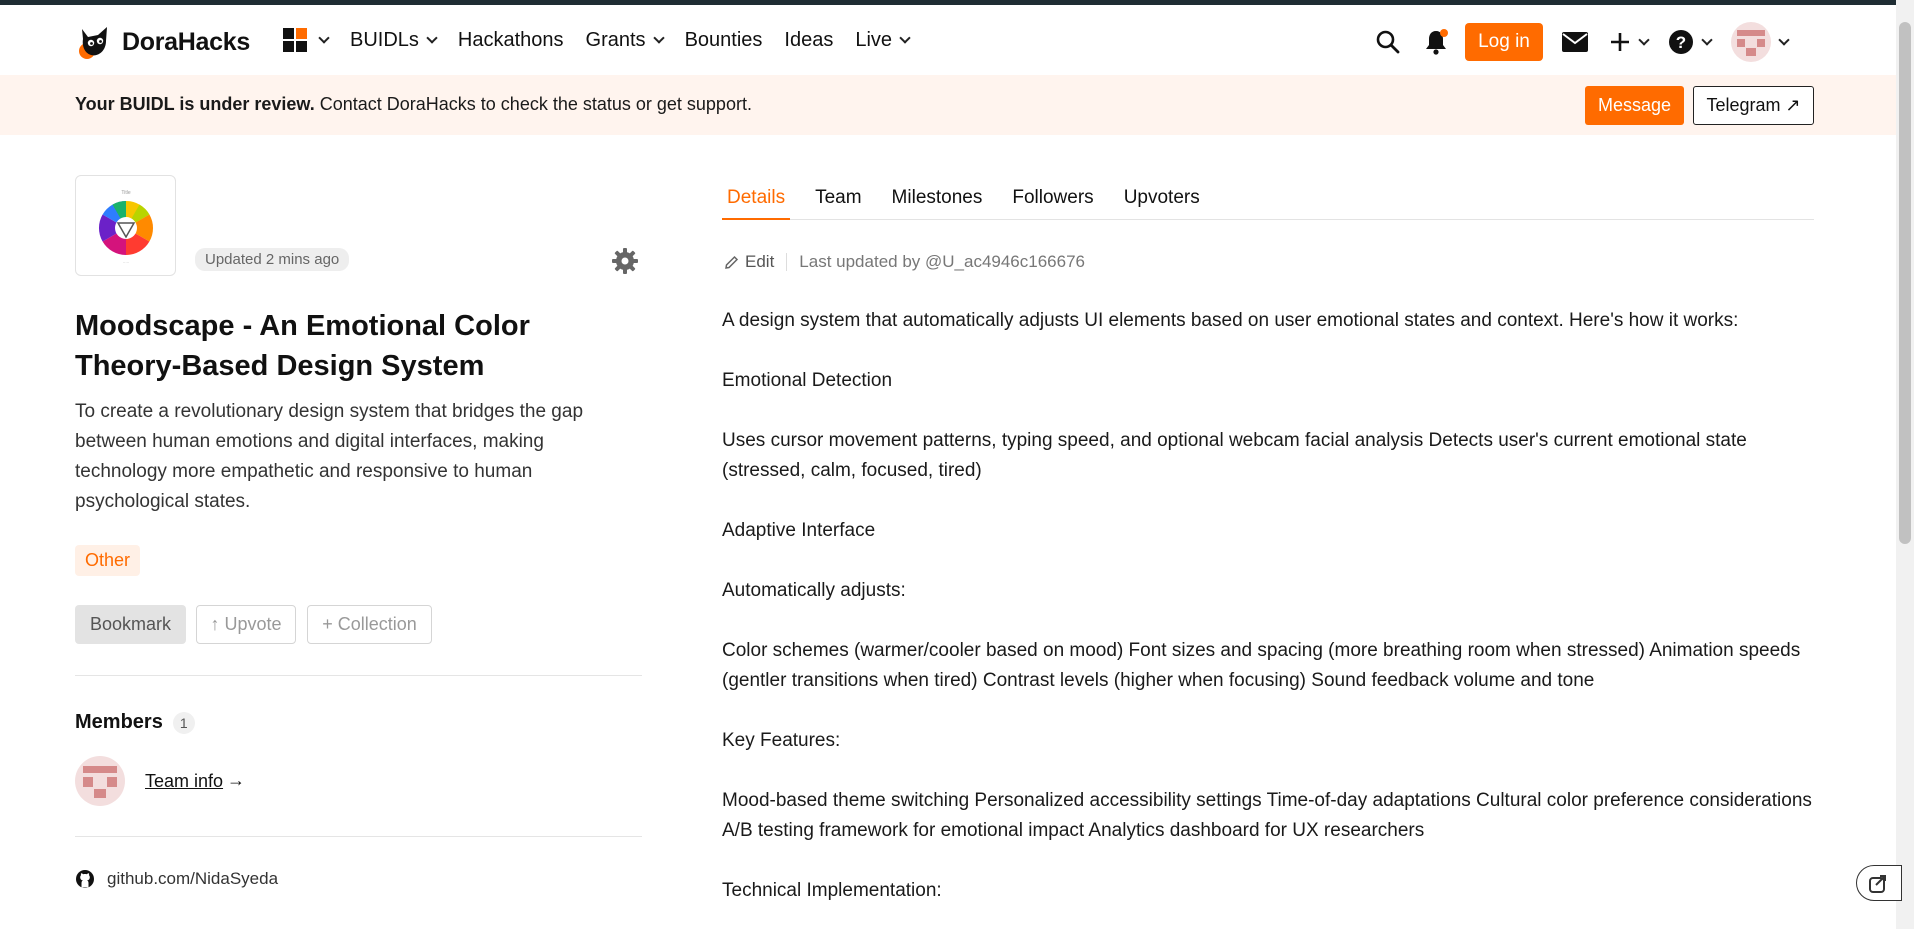  I want to click on tab-followers: Followers, so click(1052, 201).